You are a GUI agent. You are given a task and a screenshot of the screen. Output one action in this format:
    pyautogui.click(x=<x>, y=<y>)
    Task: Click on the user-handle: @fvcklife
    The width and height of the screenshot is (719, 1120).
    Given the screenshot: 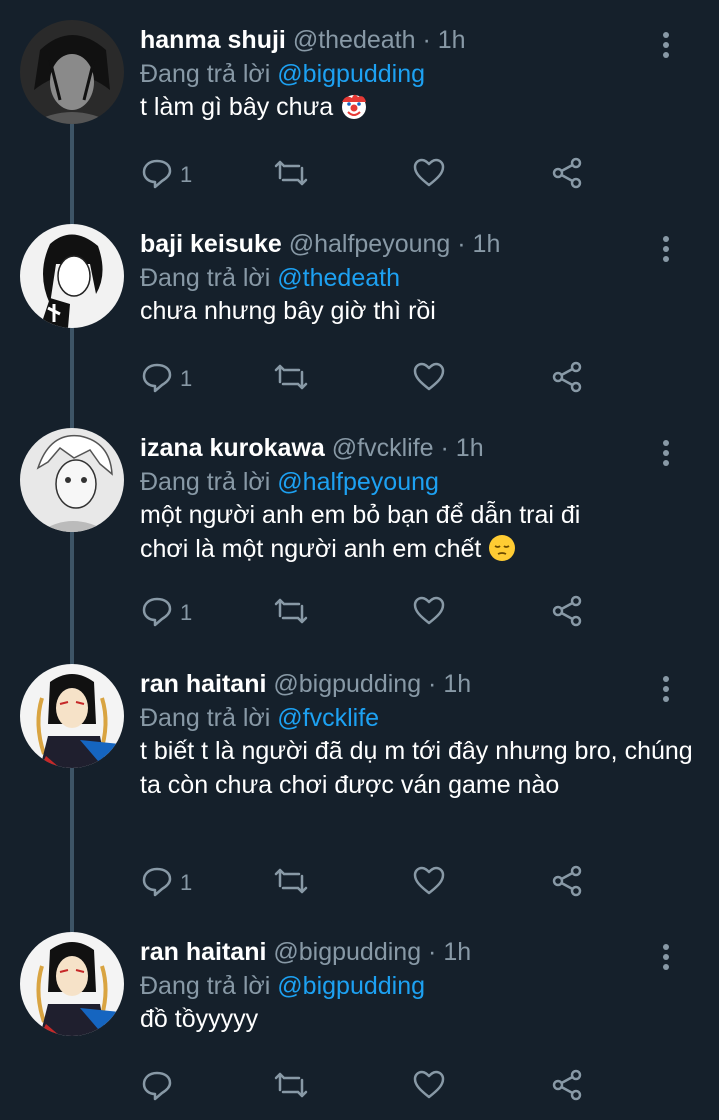 What is the action you would take?
    pyautogui.click(x=383, y=448)
    